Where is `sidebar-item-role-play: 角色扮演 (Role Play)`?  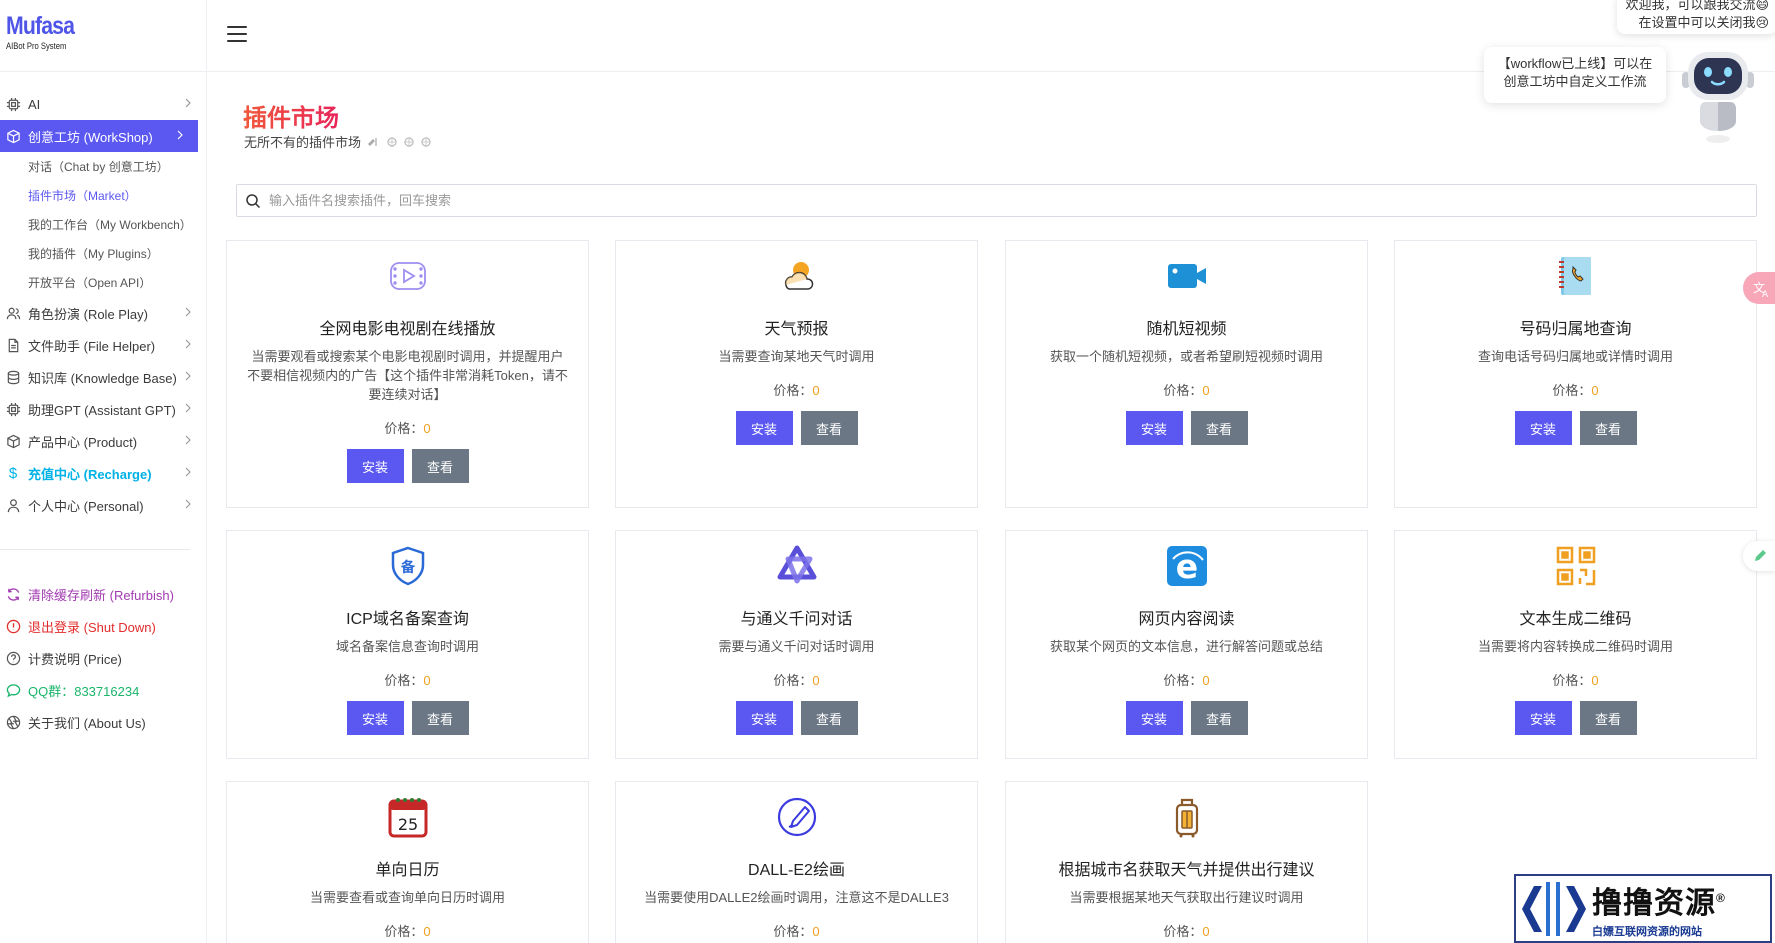
sidebar-item-role-play: 角色扮演 (Role Play) is located at coordinates (103, 313).